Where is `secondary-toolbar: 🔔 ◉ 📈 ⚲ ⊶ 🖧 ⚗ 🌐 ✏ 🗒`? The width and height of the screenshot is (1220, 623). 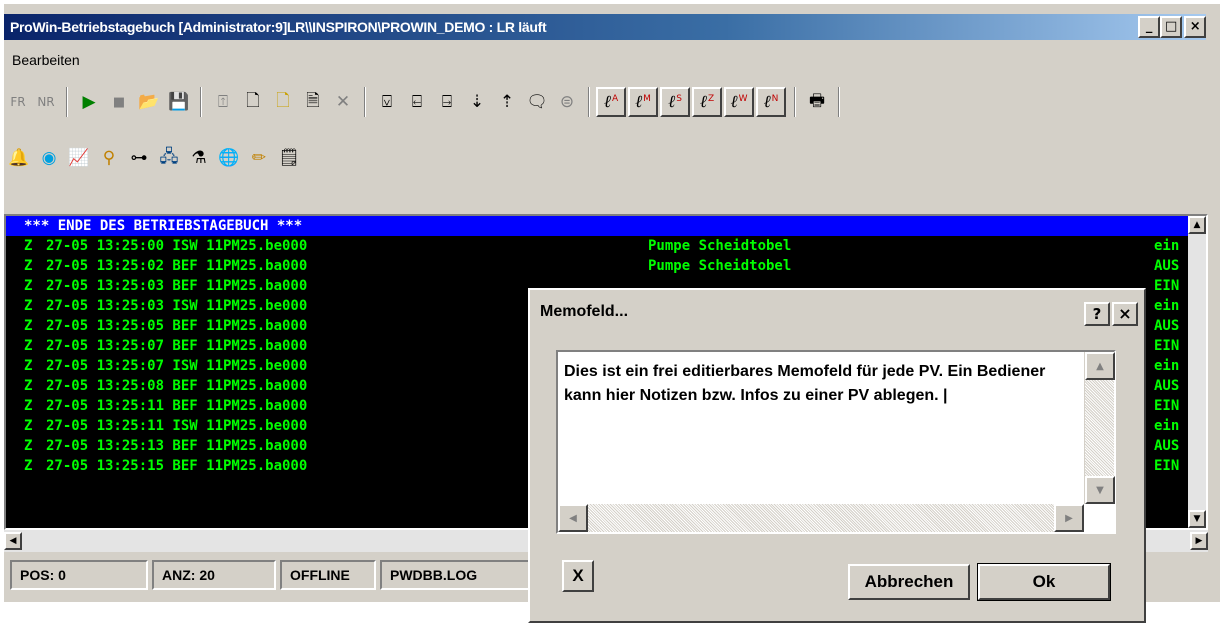 secondary-toolbar: 🔔 ◉ 📈 ⚲ ⊶ 🖧 ⚗ 🌐 ✏ 🗒 is located at coordinates (154, 158).